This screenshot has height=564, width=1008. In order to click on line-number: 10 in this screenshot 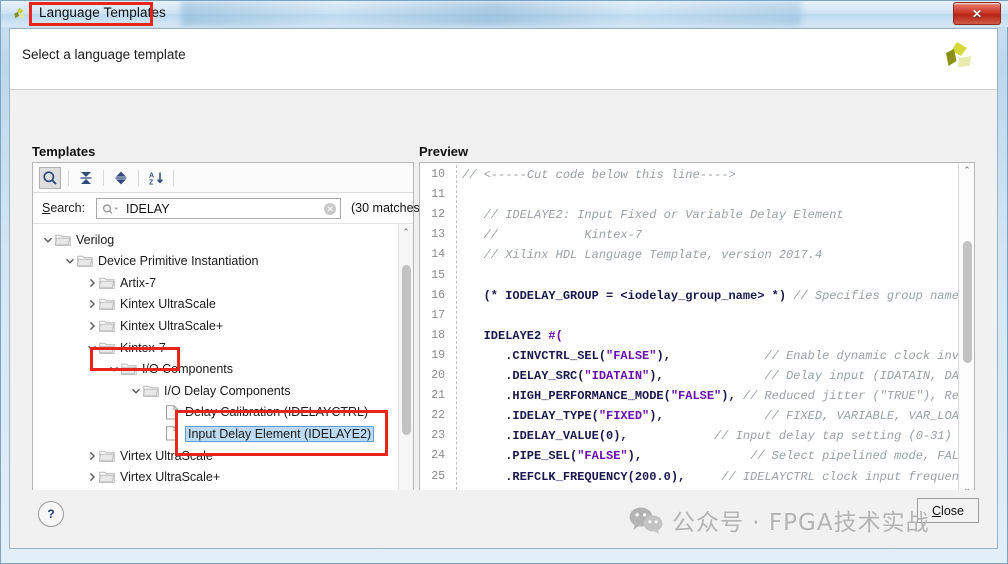, I will do `click(438, 174)`.